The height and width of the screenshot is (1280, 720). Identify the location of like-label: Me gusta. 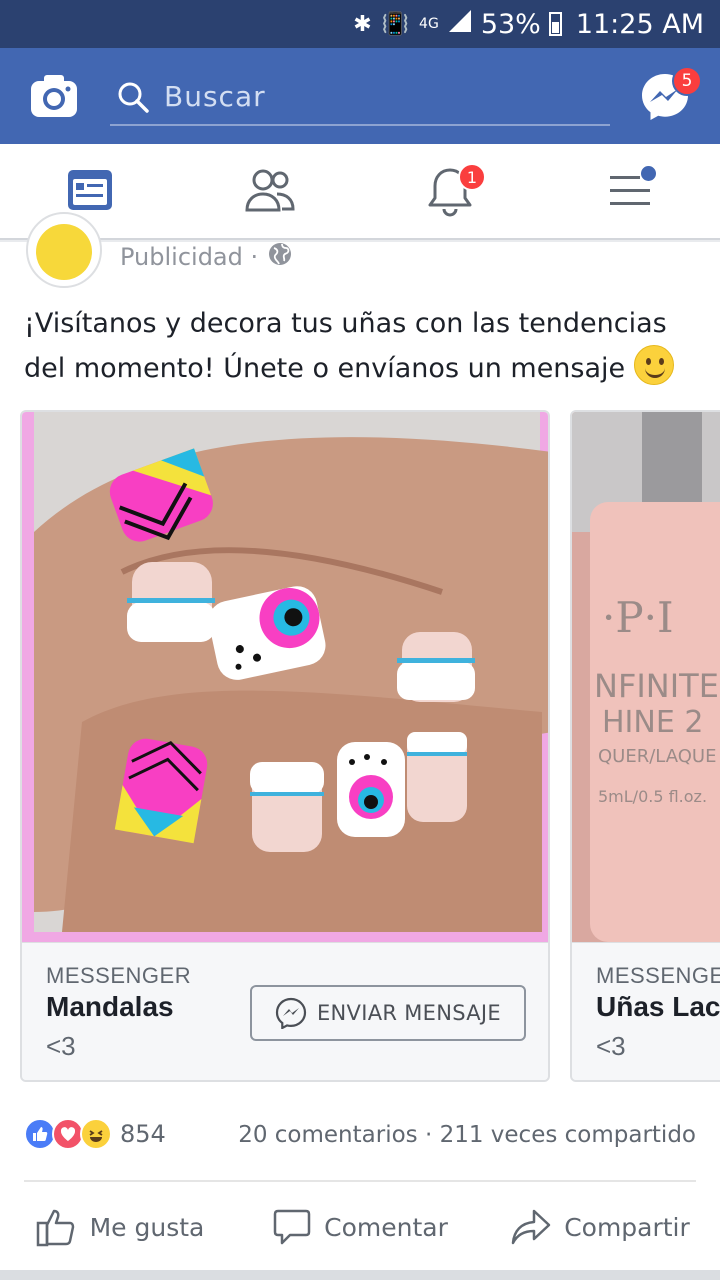
(147, 1227).